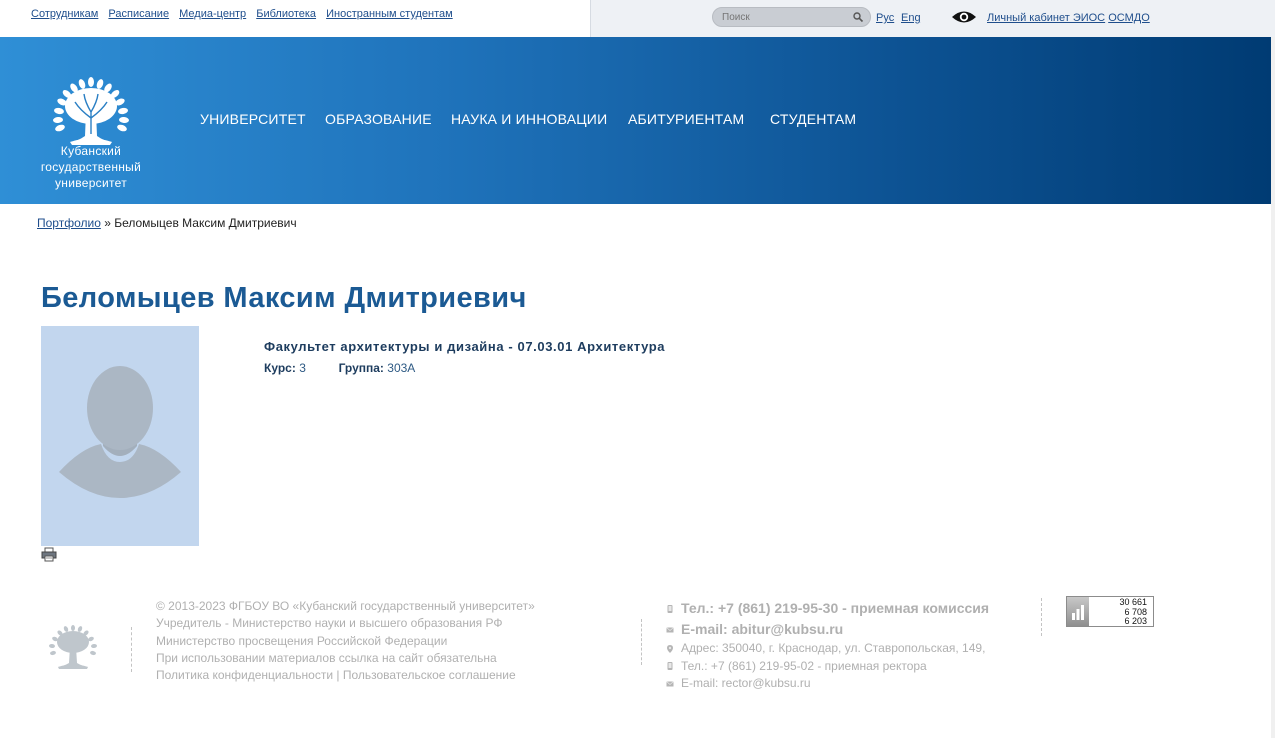  I want to click on course-label: Курс:, so click(280, 368).